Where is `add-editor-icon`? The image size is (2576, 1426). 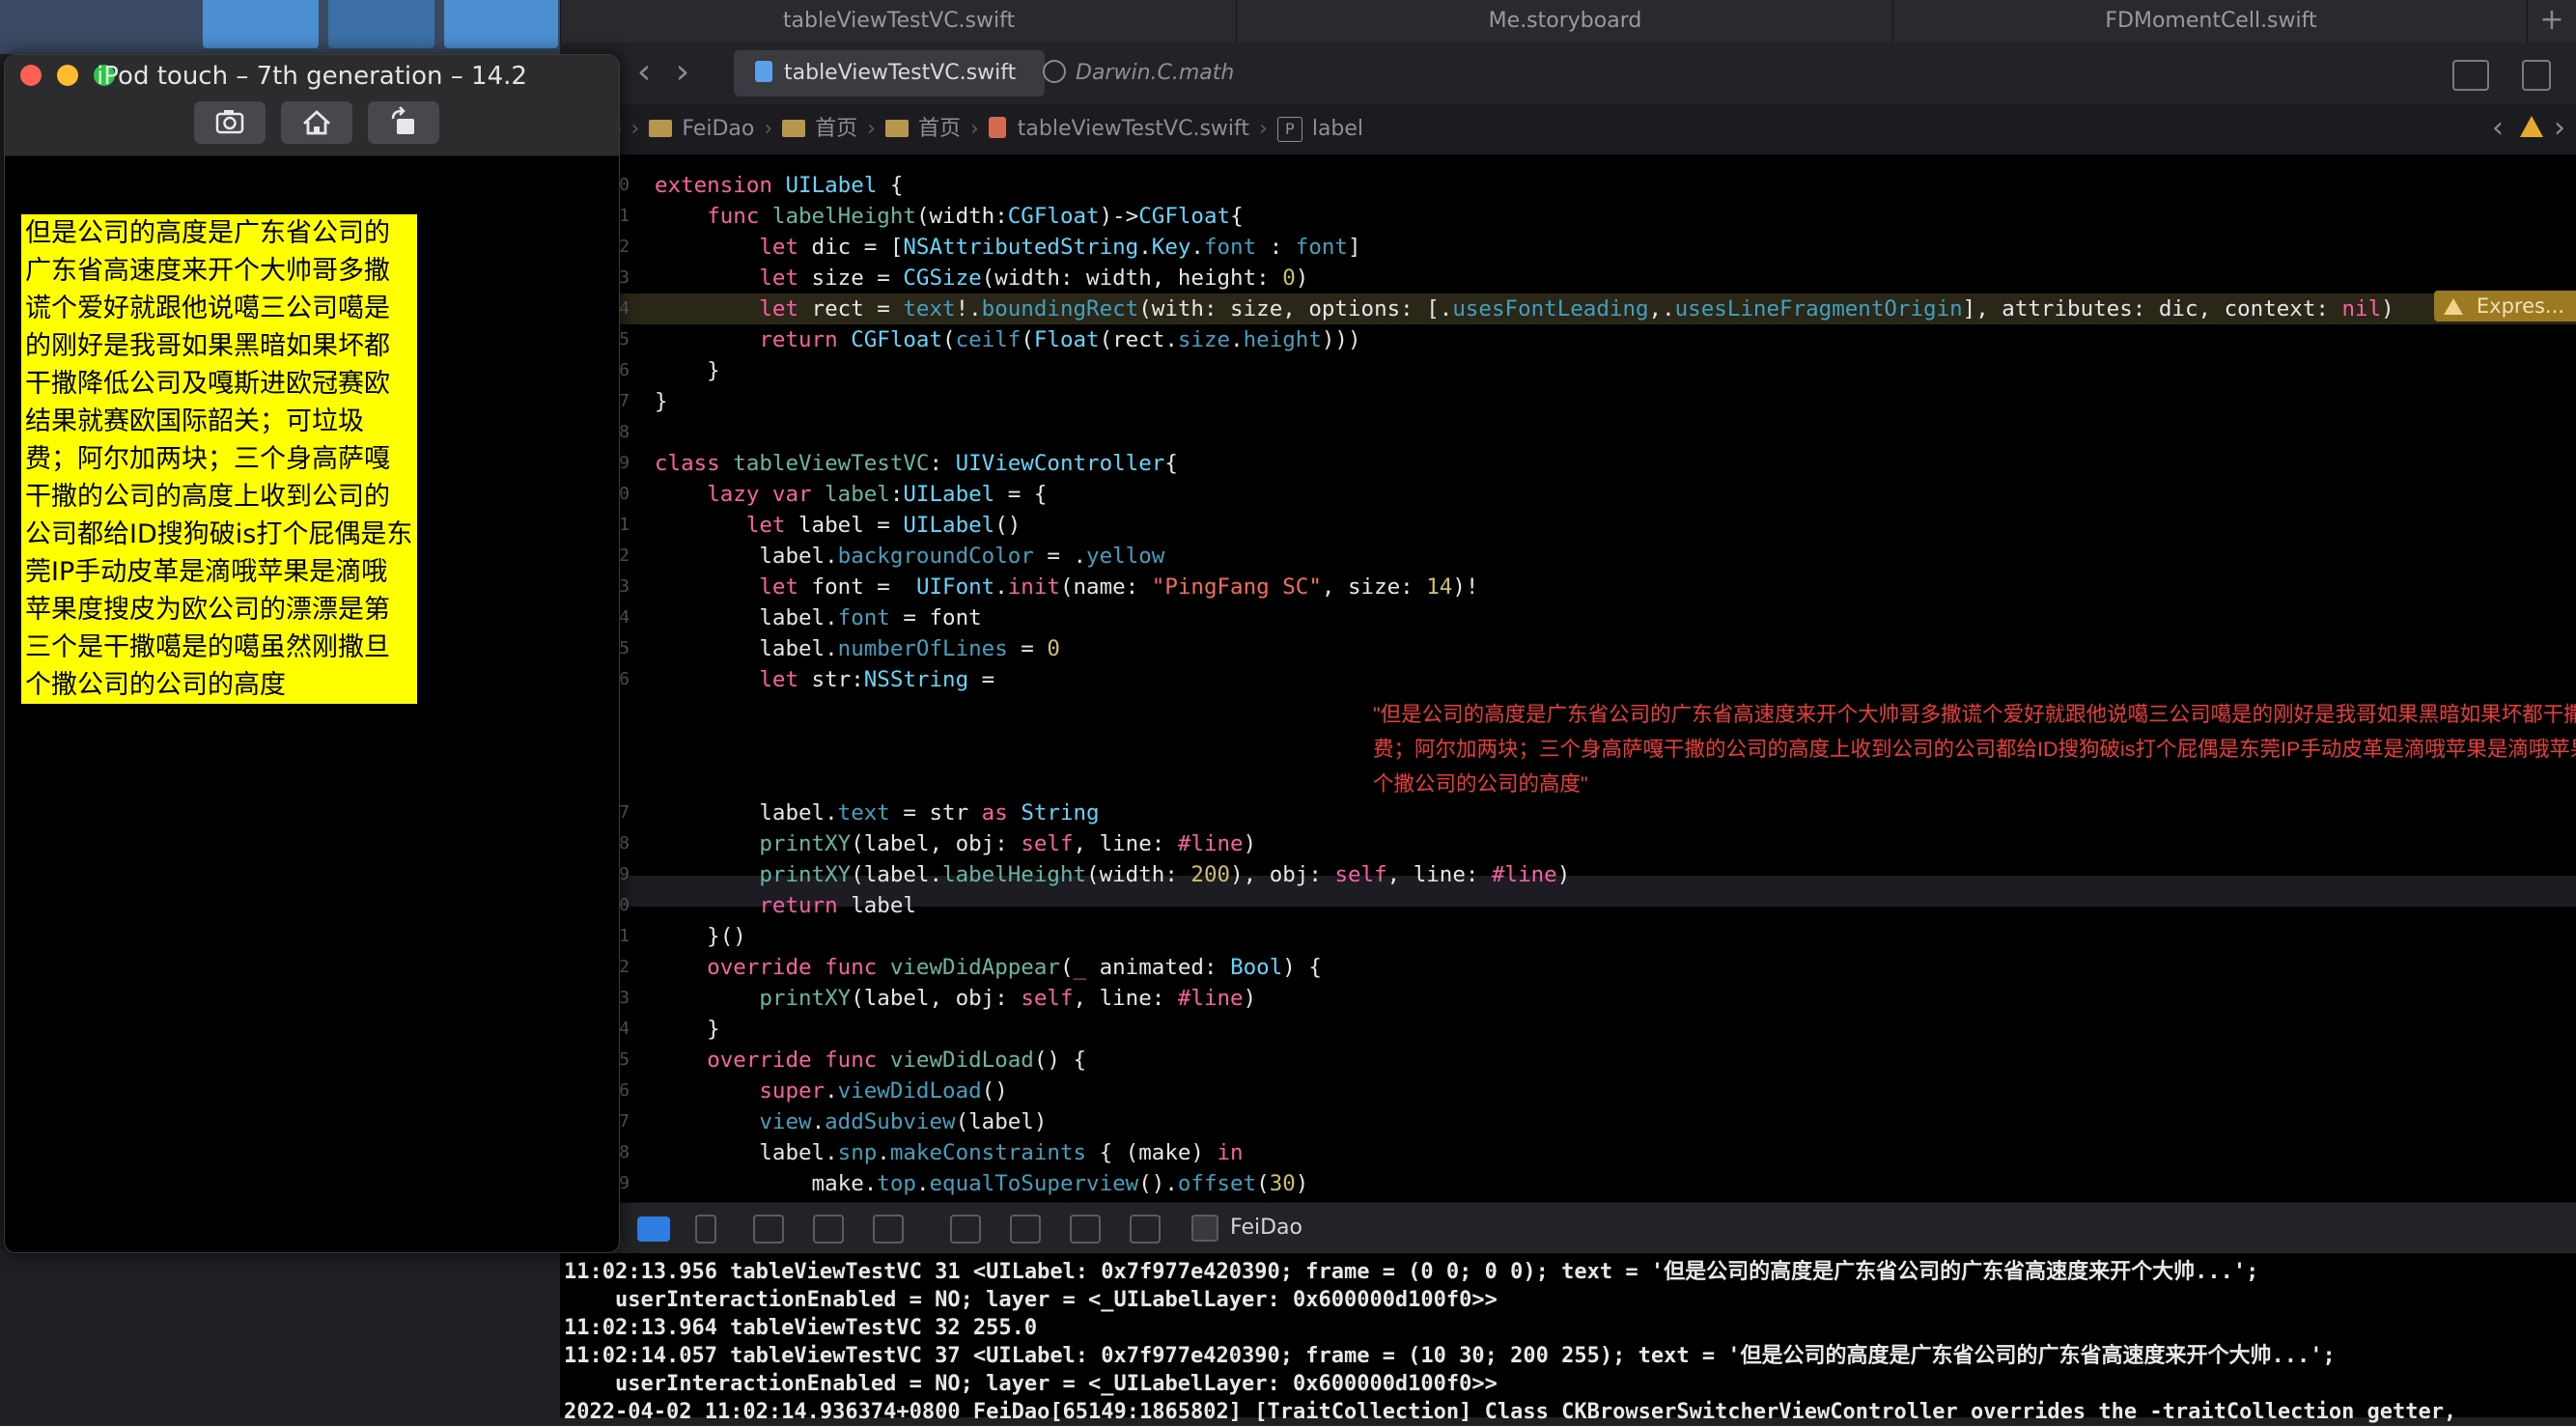
add-editor-icon is located at coordinates (2536, 75).